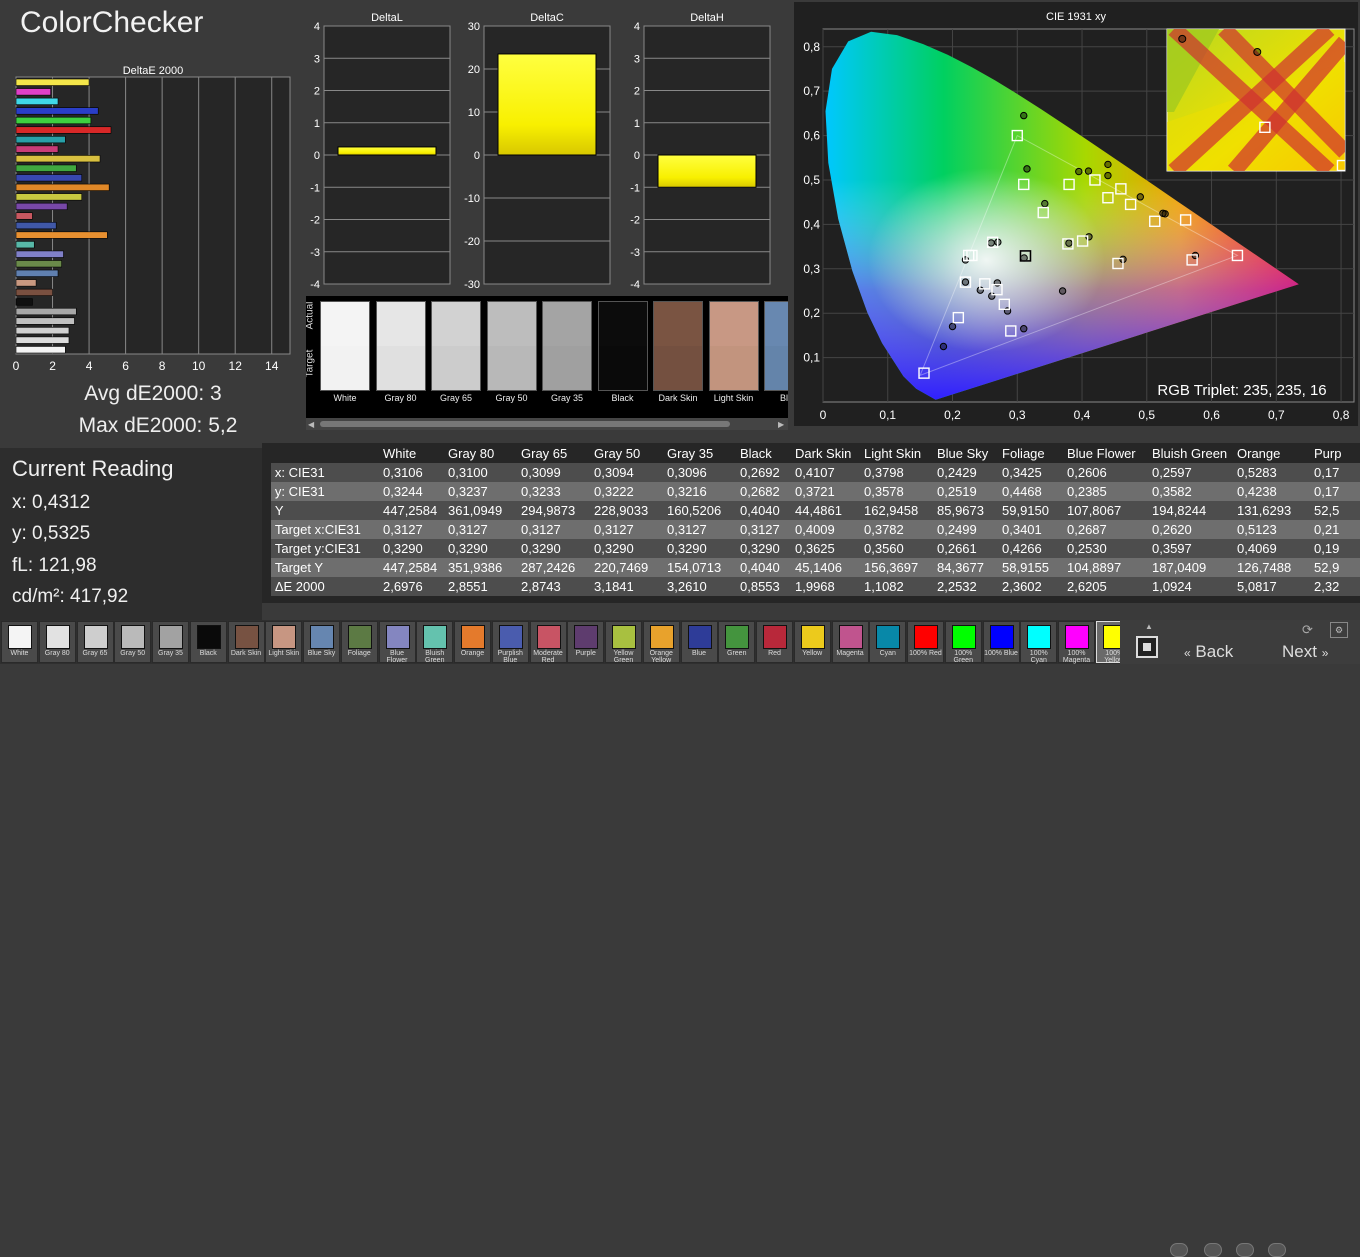  What do you see at coordinates (823, 415) in the screenshot?
I see `tick-label: 0` at bounding box center [823, 415].